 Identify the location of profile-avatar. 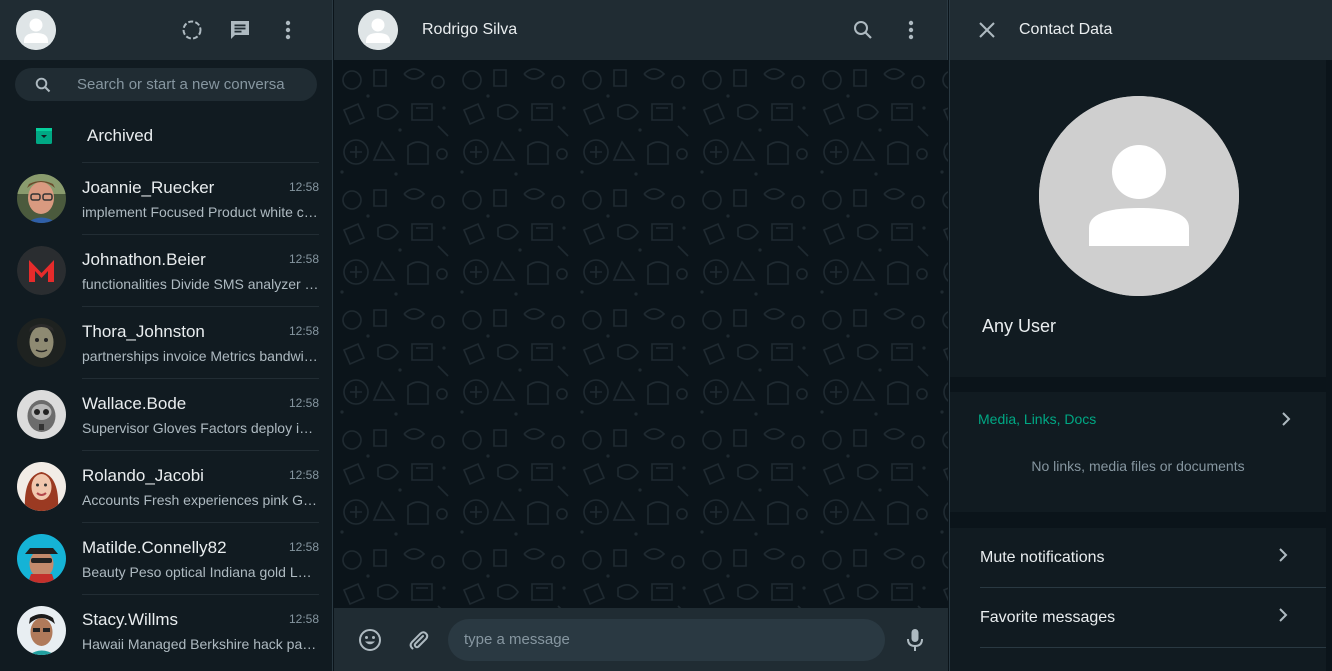
(1139, 196).